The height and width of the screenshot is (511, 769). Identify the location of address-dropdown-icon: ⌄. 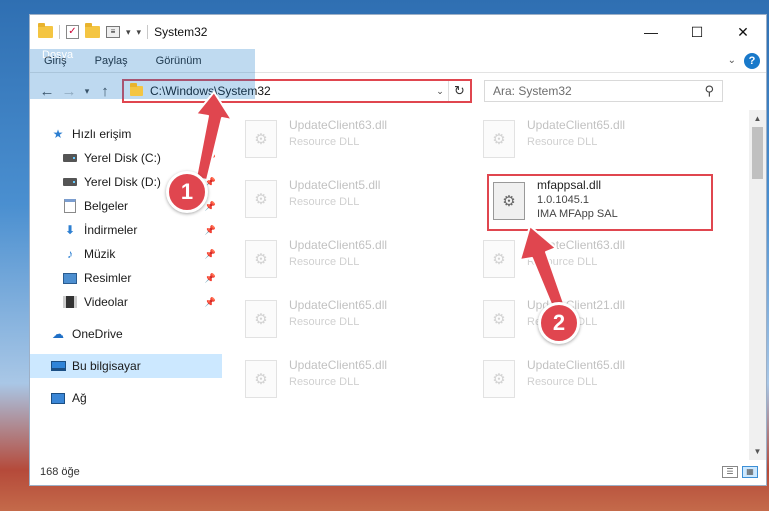
(440, 91).